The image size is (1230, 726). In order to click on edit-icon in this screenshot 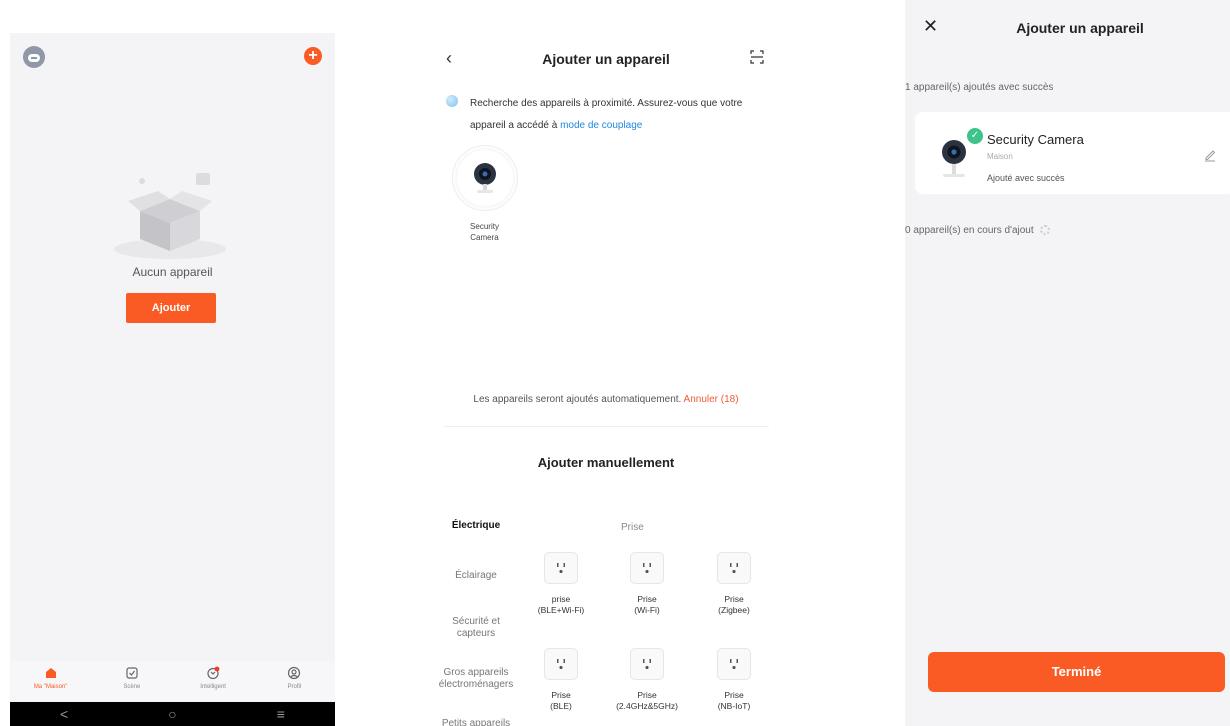, I will do `click(1210, 155)`.